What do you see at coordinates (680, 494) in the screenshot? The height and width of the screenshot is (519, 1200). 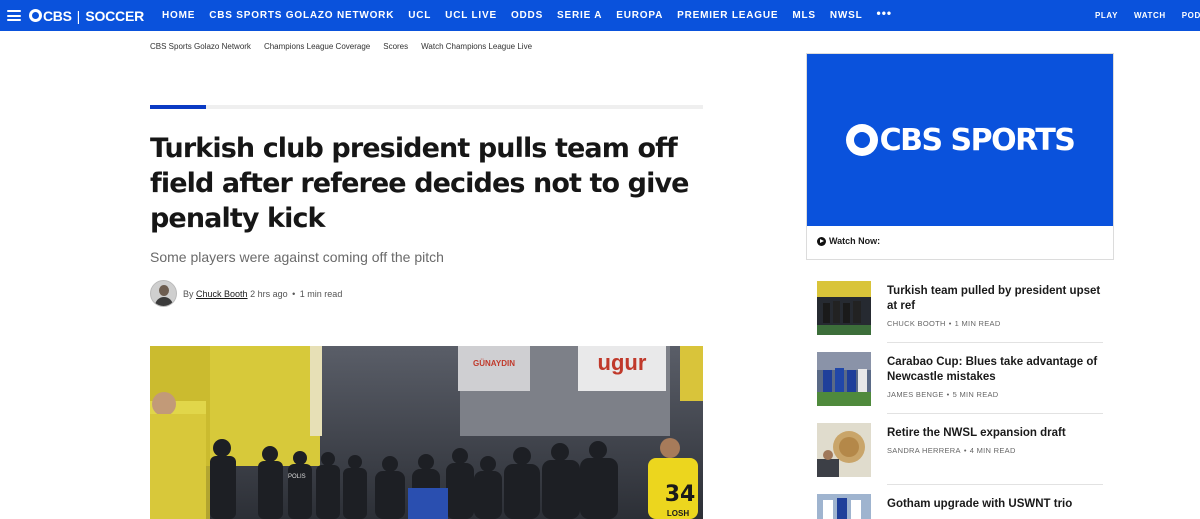 I see `hero-jersey-number: 34` at bounding box center [680, 494].